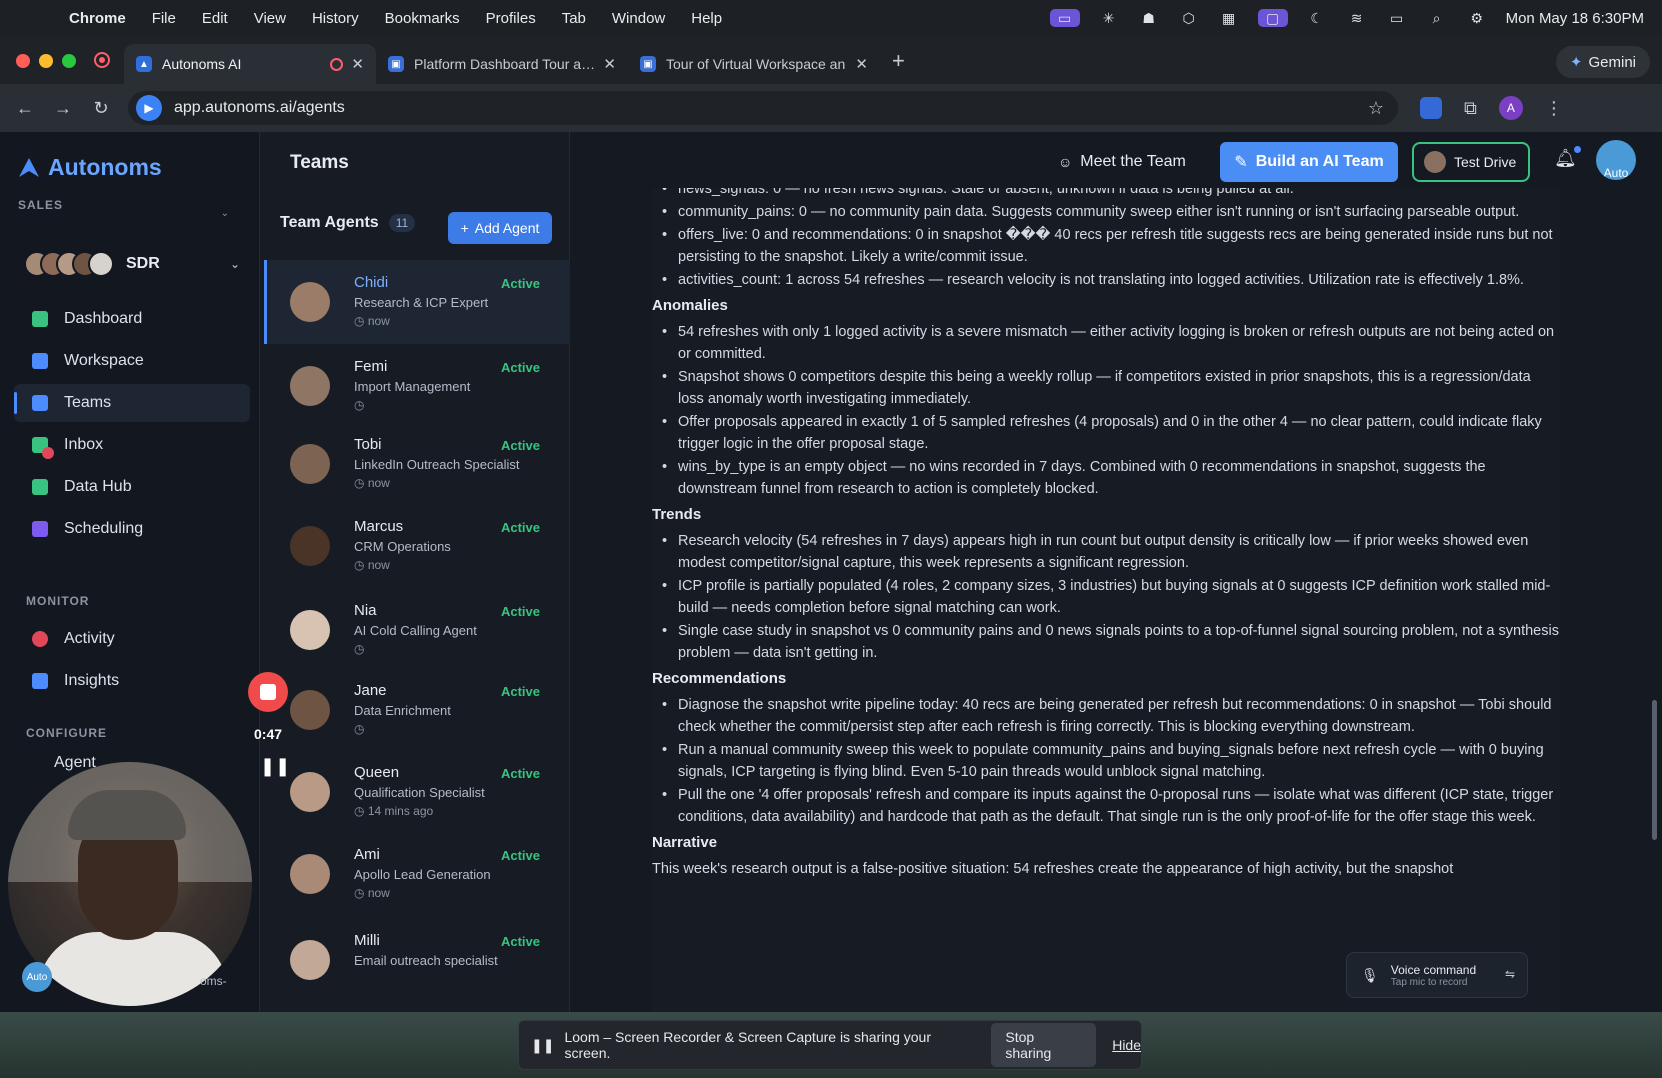 Image resolution: width=1662 pixels, height=1078 pixels. What do you see at coordinates (25, 108) in the screenshot?
I see `back-icon: ←` at bounding box center [25, 108].